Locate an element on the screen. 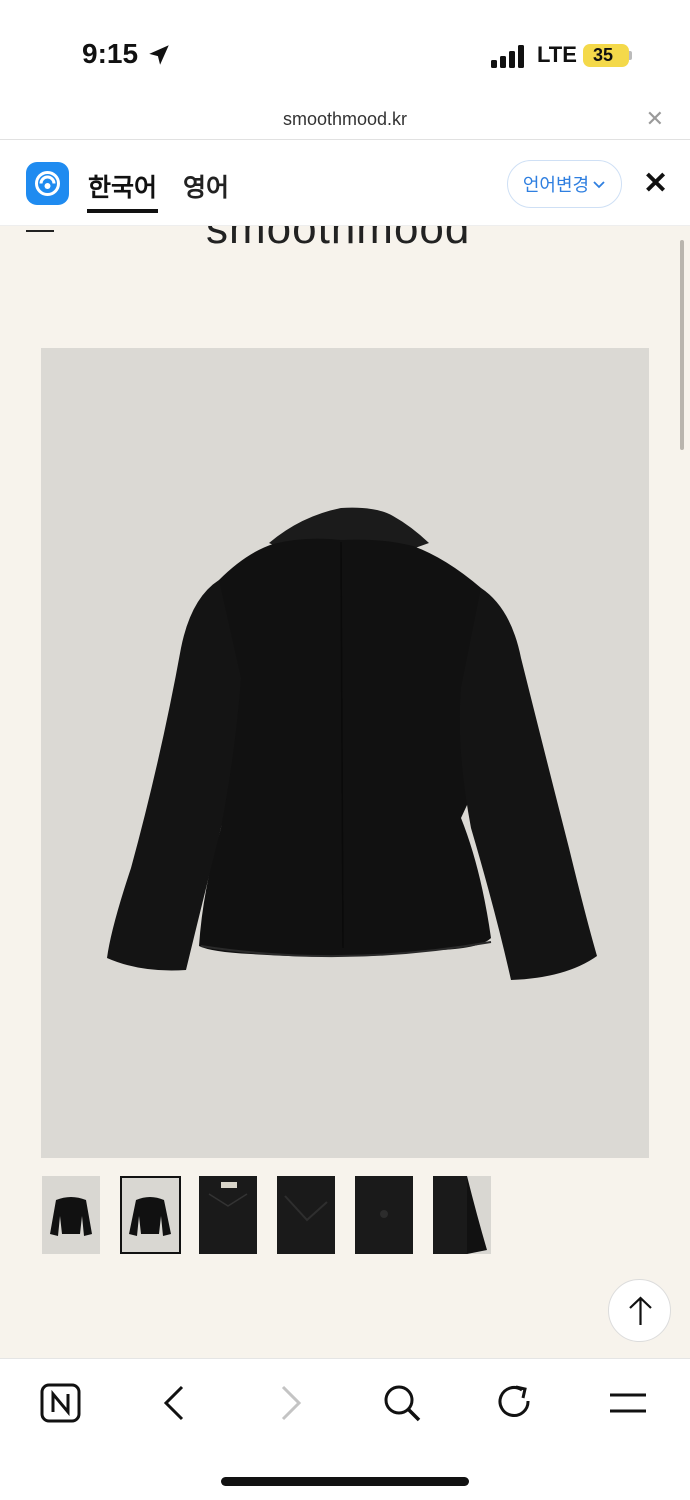  menu-icon is located at coordinates (631, 1403).